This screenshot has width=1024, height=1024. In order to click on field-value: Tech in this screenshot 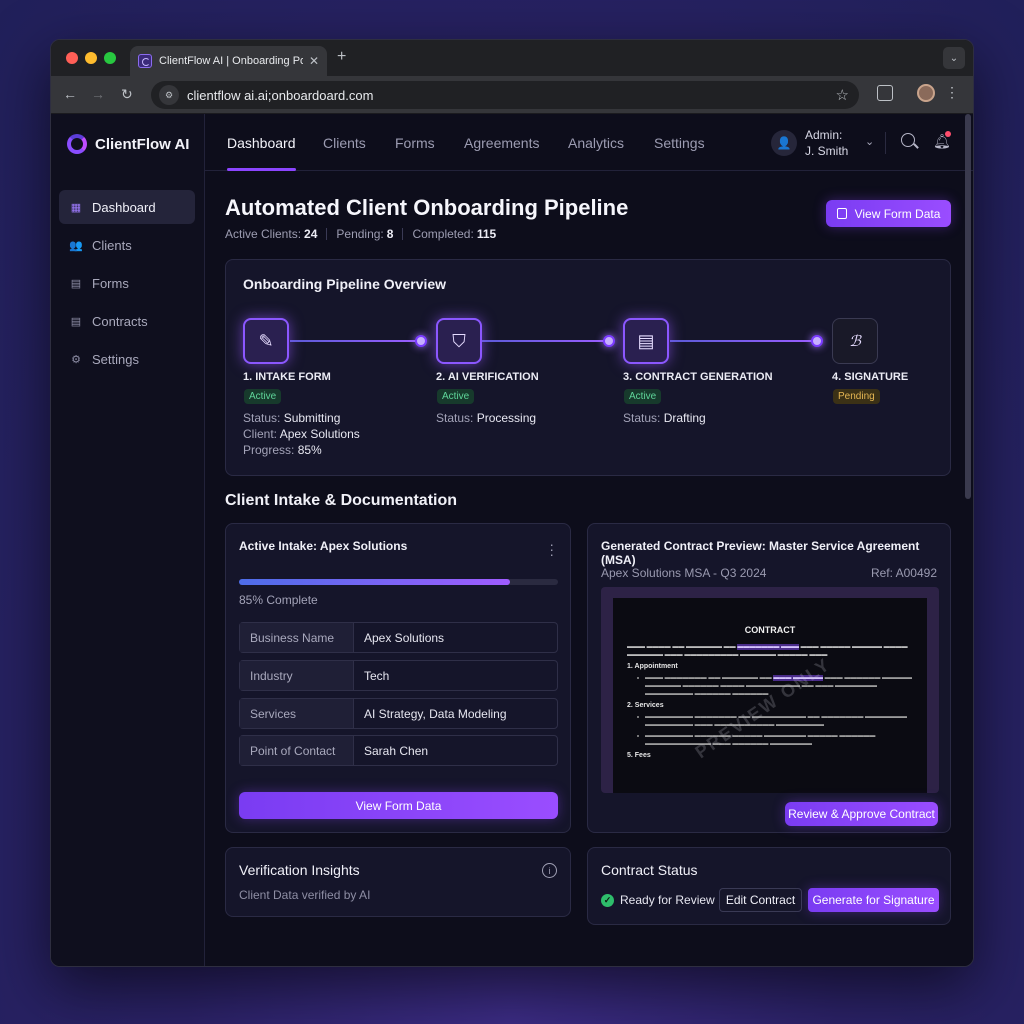, I will do `click(455, 675)`.